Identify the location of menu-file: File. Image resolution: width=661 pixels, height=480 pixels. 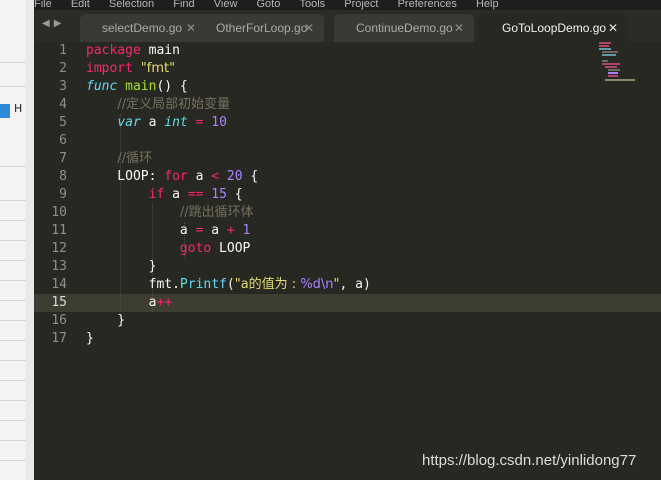
(43, 5).